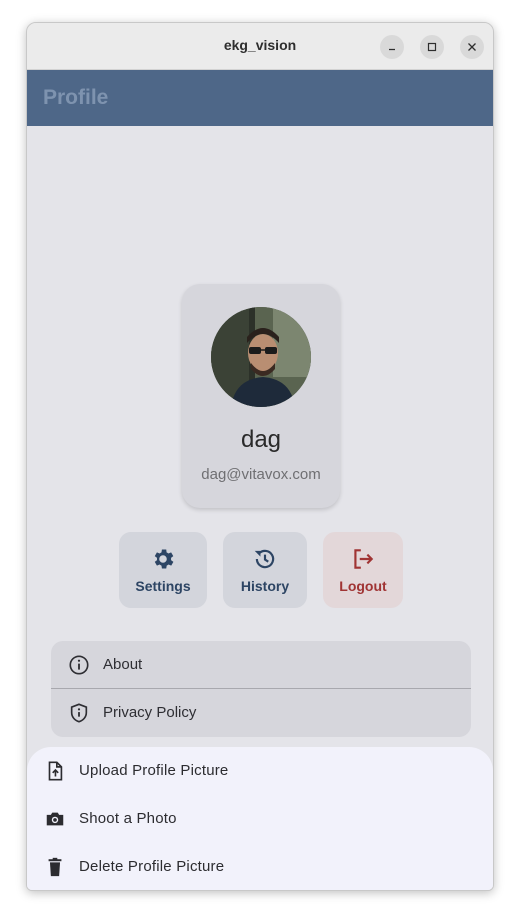 This screenshot has height=920, width=520. I want to click on menu-item-about: About, so click(261, 665).